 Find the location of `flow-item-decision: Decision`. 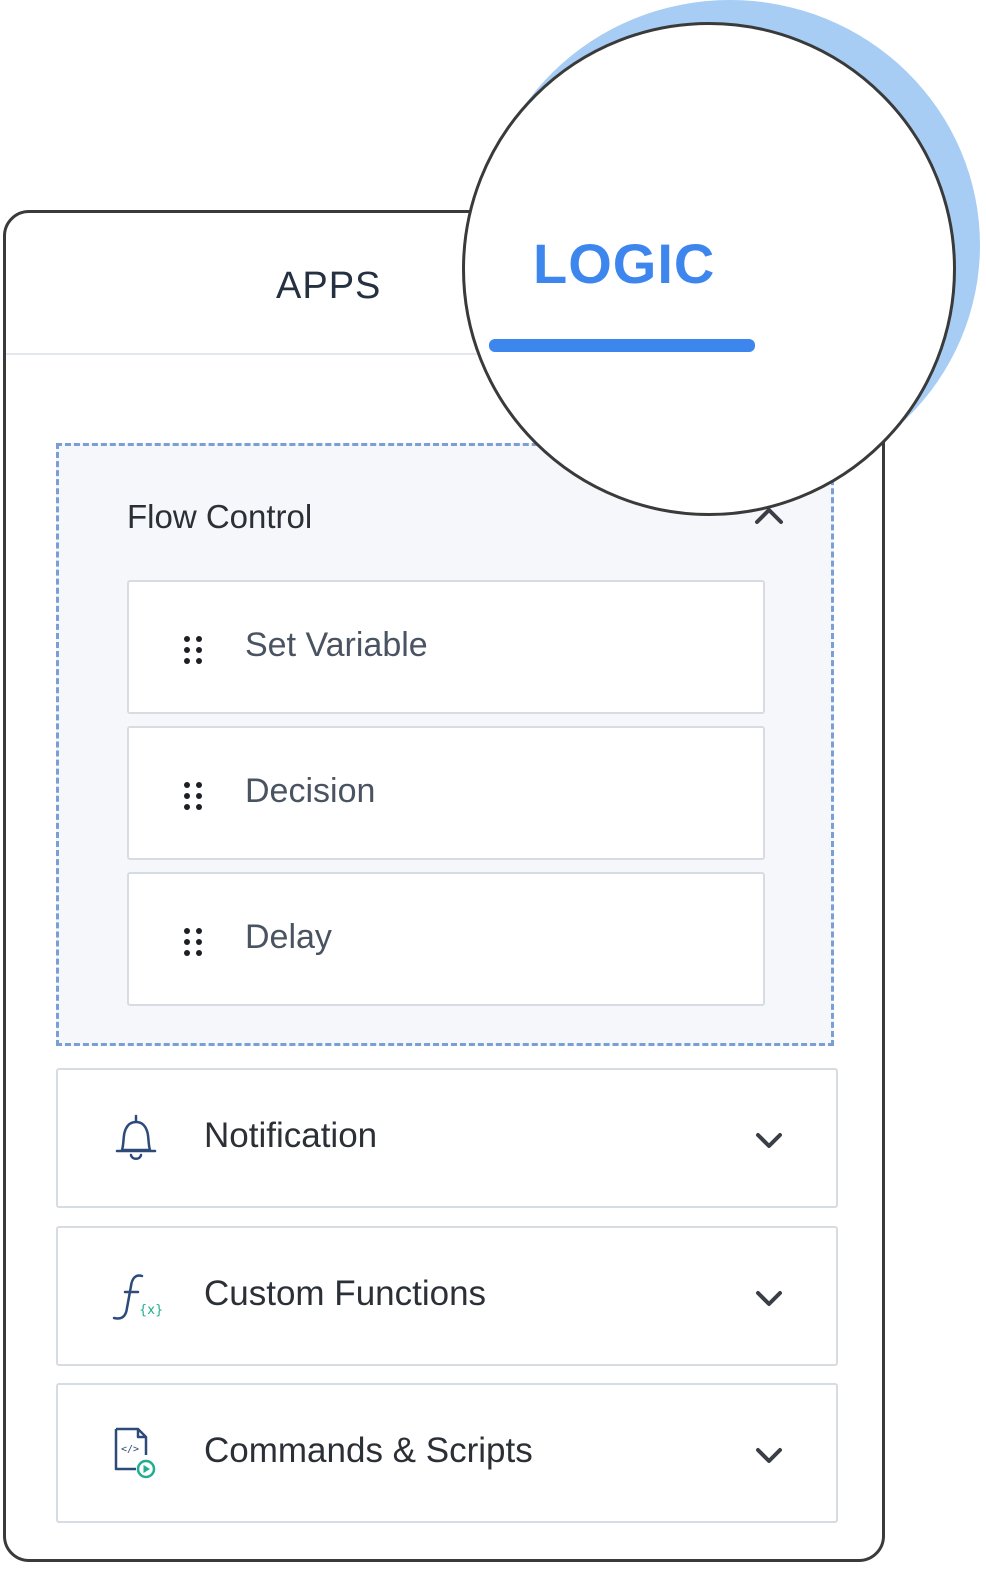

flow-item-decision: Decision is located at coordinates (446, 793).